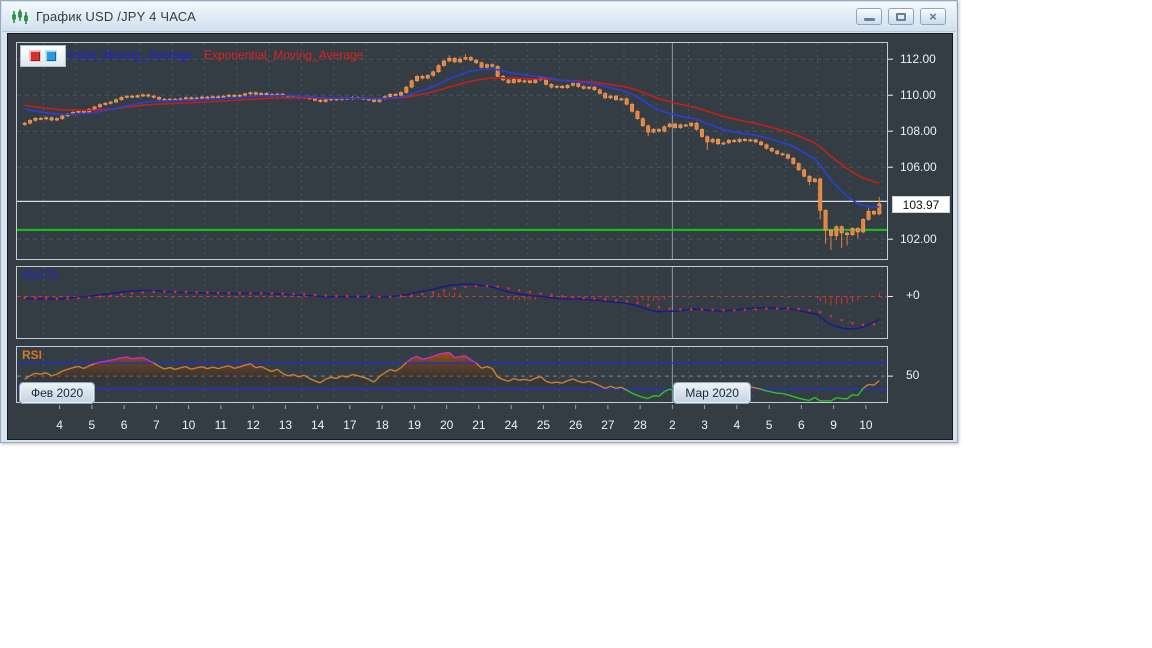 This screenshot has height=648, width=1152. I want to click on date-label: 20, so click(447, 425).